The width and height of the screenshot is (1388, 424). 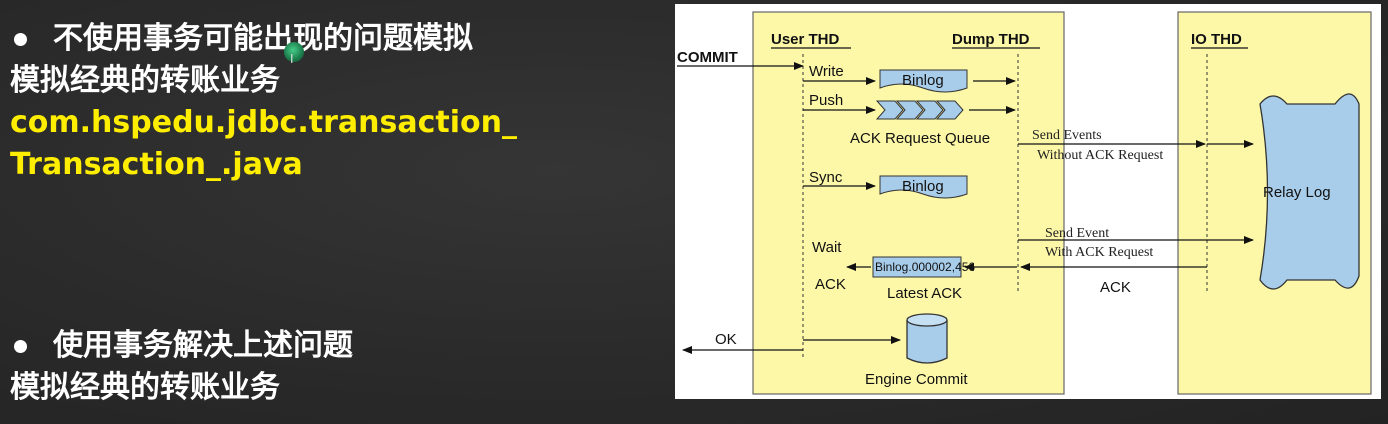 What do you see at coordinates (826, 100) in the screenshot?
I see `push-label: Push` at bounding box center [826, 100].